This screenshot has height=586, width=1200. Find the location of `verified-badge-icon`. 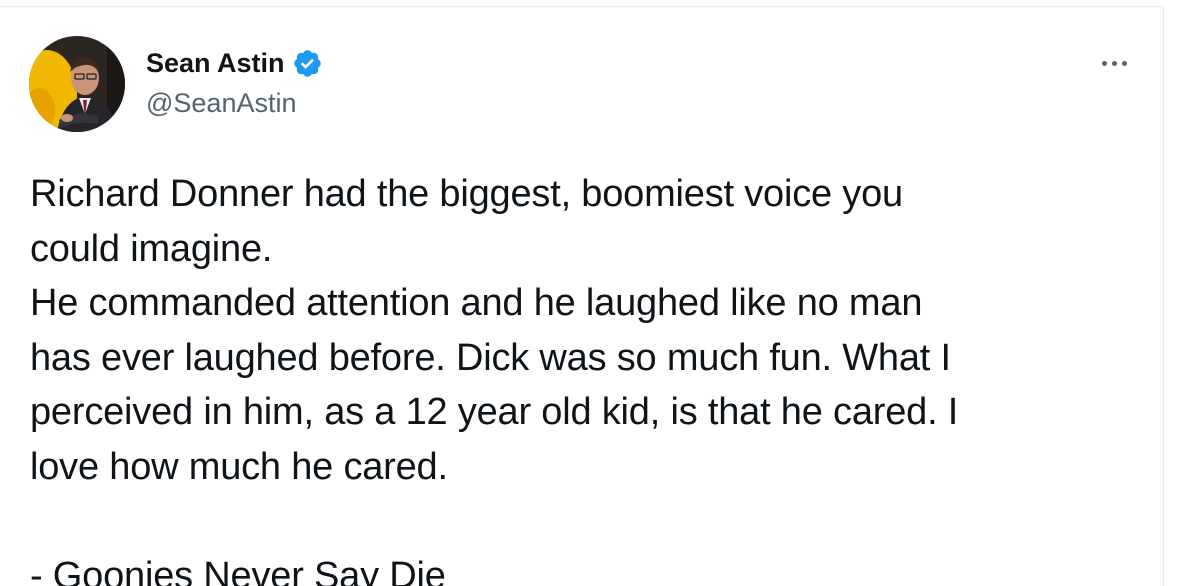

verified-badge-icon is located at coordinates (307, 63).